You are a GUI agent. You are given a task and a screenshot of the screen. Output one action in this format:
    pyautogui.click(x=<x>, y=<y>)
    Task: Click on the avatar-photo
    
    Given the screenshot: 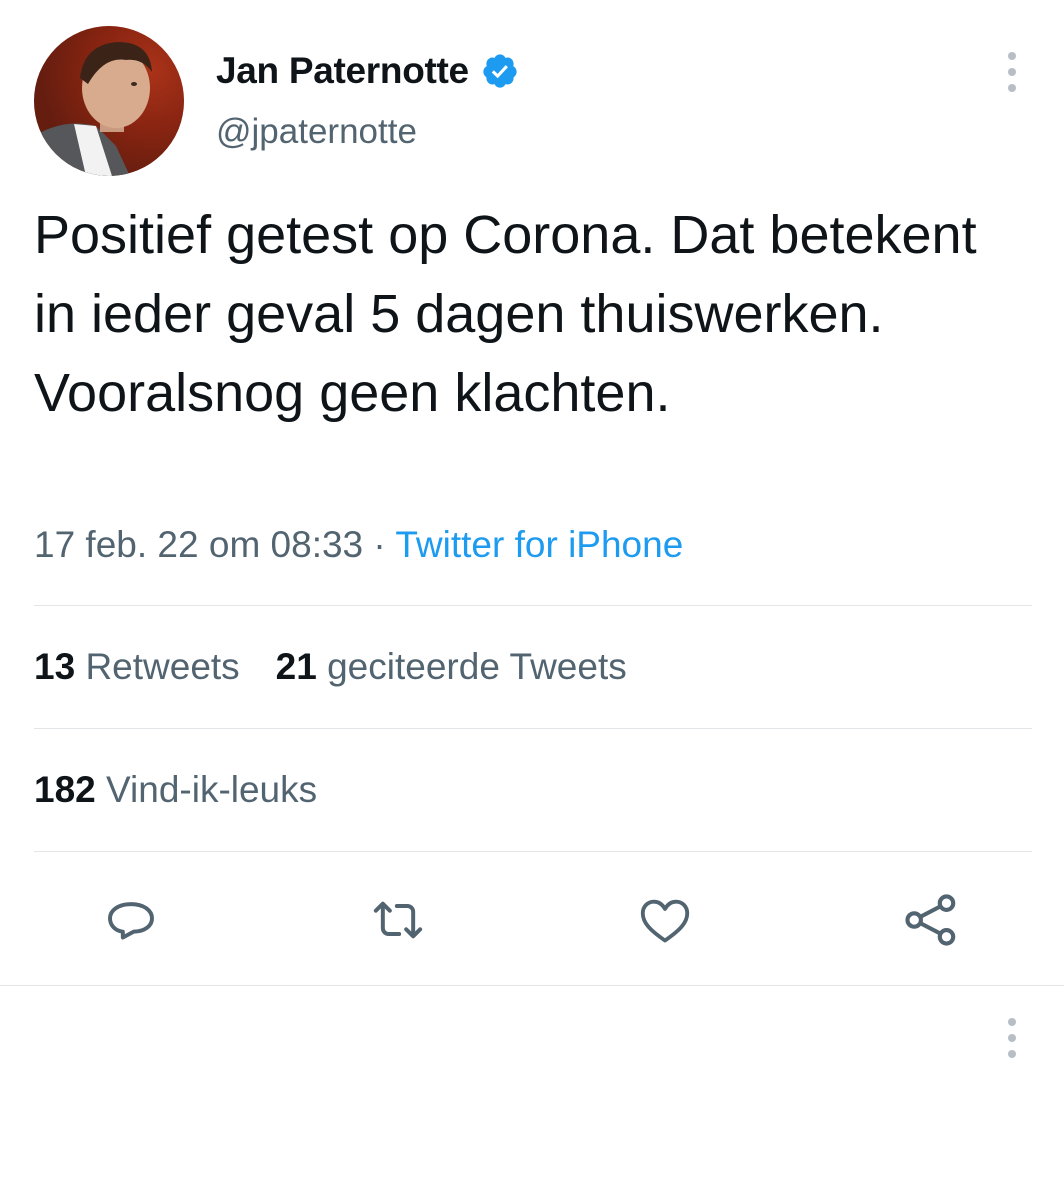 What is the action you would take?
    pyautogui.click(x=109, y=101)
    